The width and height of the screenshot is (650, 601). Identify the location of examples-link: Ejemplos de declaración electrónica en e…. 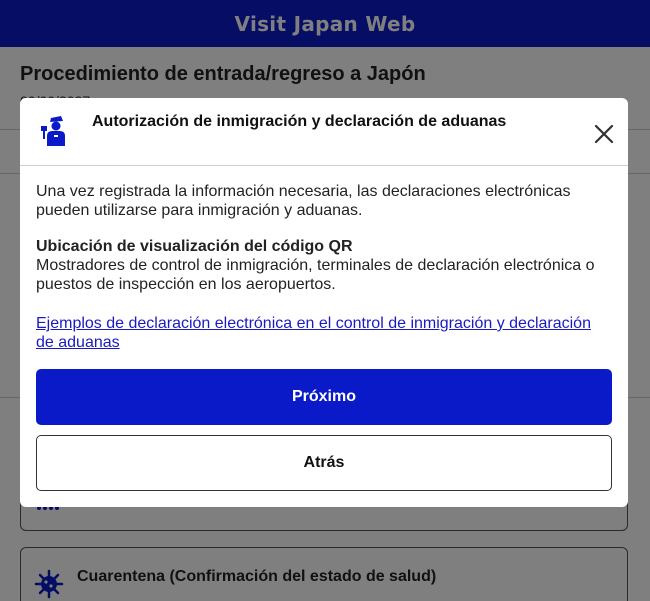
(324, 333).